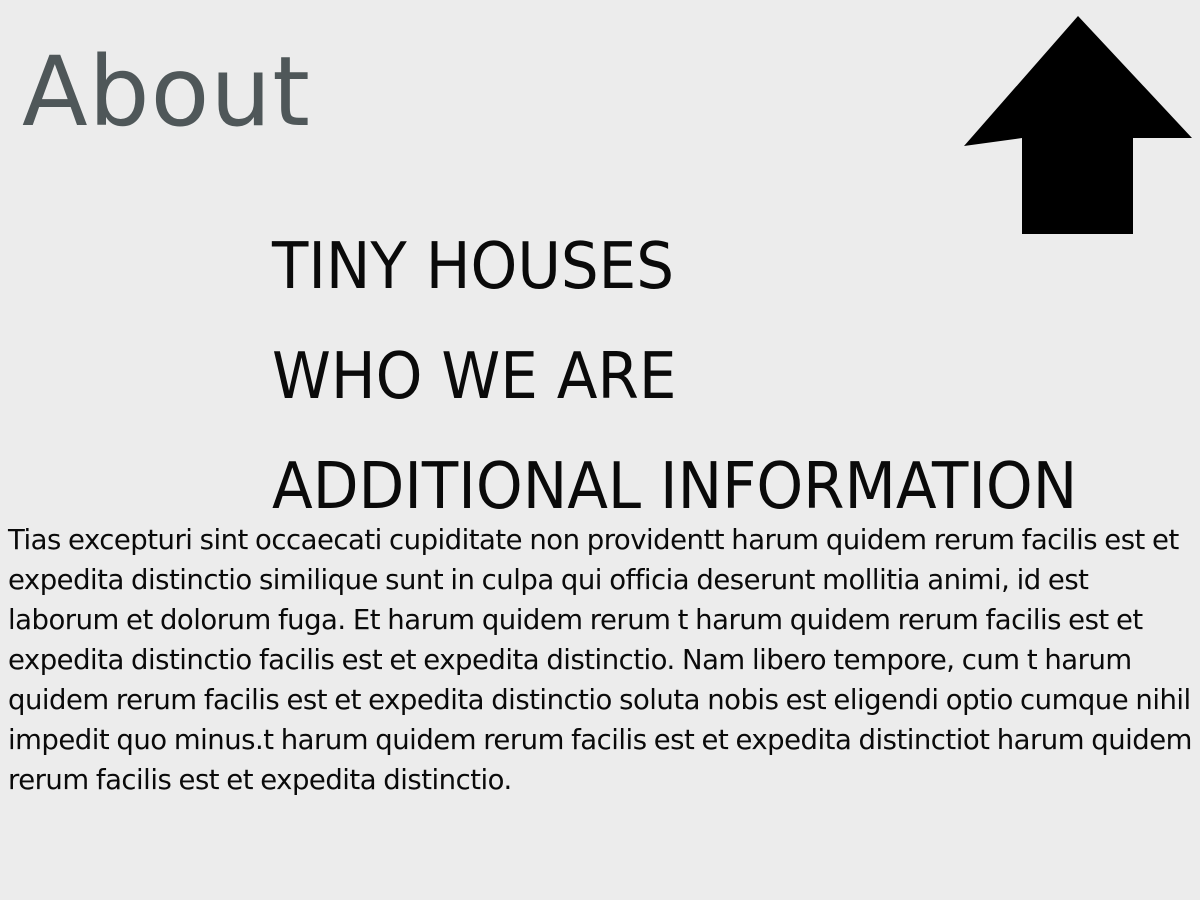  I want to click on arrow-up-icon, so click(1078, 125).